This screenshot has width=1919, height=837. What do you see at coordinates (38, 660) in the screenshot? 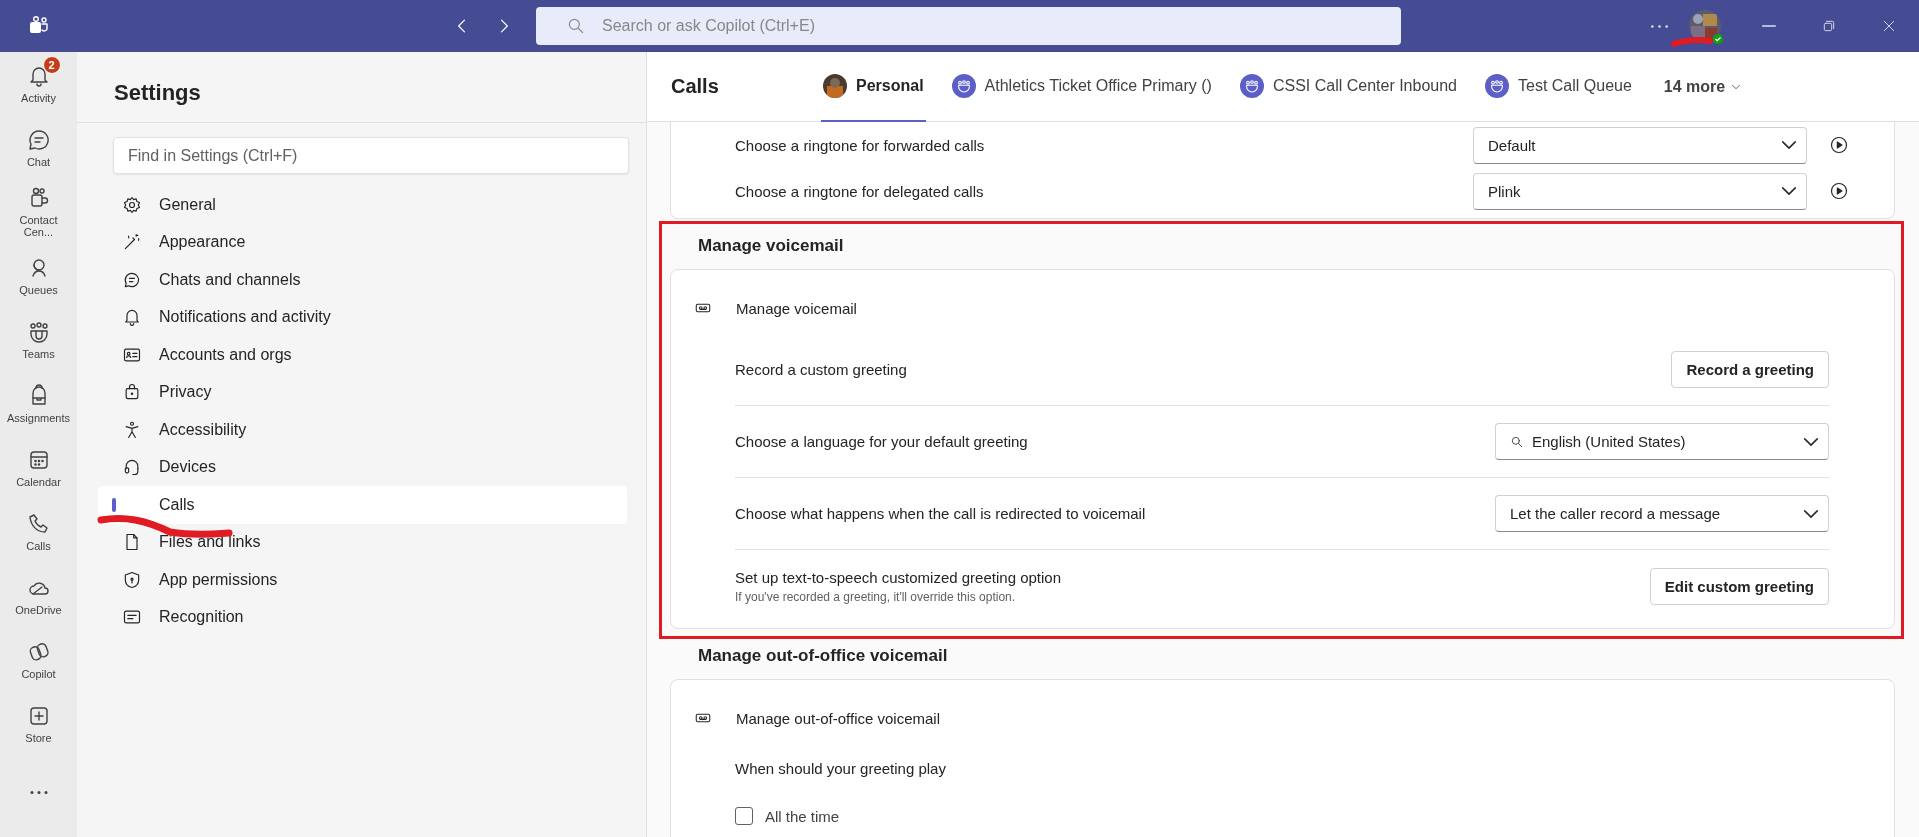
I see `rail-item: Copilot` at bounding box center [38, 660].